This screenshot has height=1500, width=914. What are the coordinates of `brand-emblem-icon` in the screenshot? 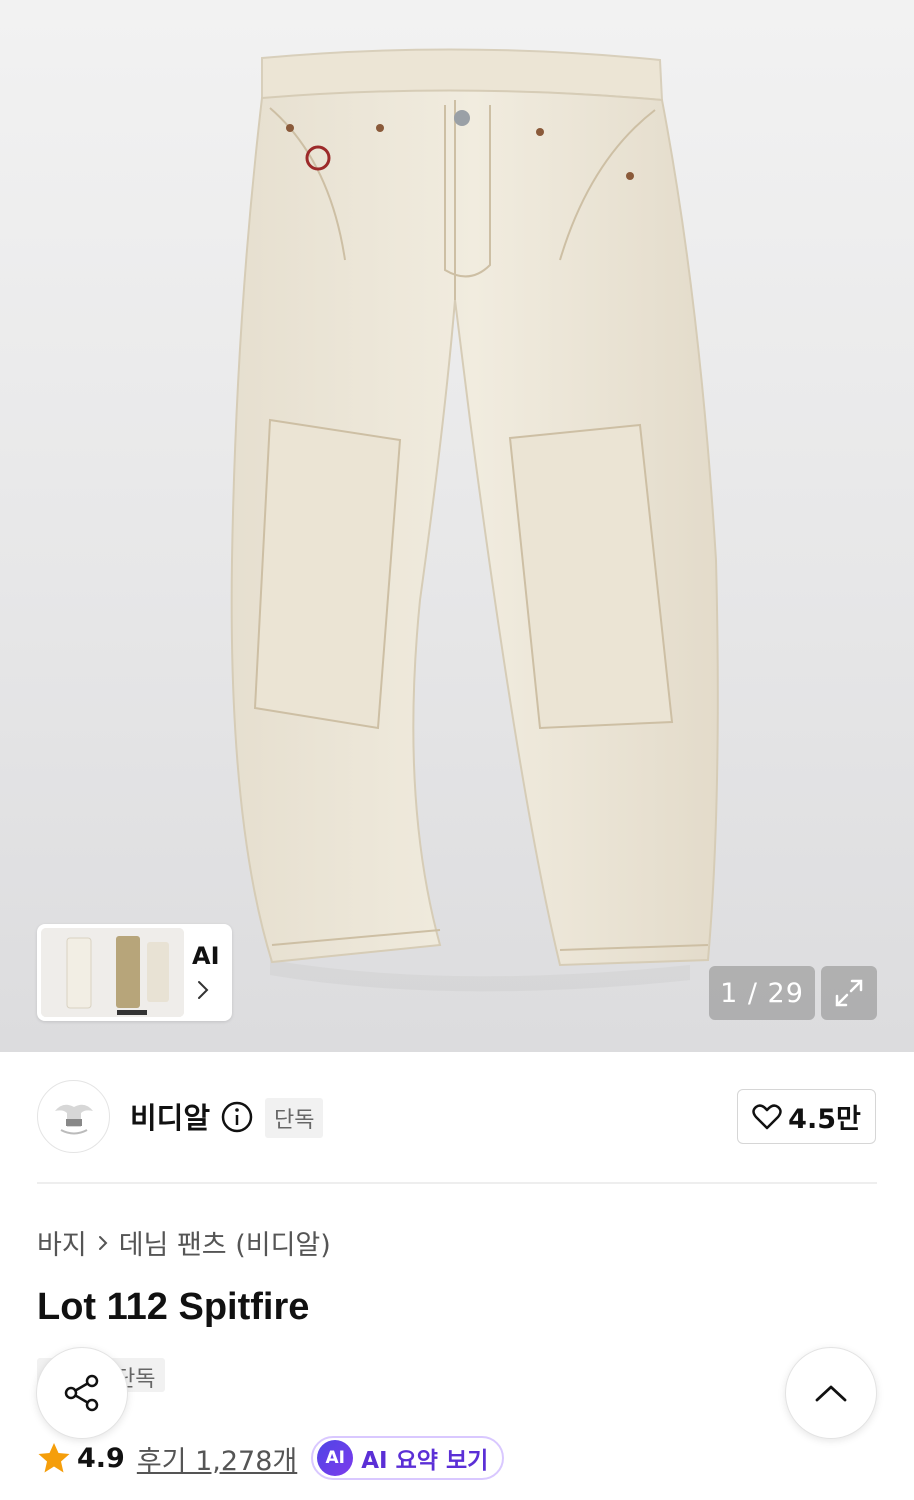 It's located at (73, 1119).